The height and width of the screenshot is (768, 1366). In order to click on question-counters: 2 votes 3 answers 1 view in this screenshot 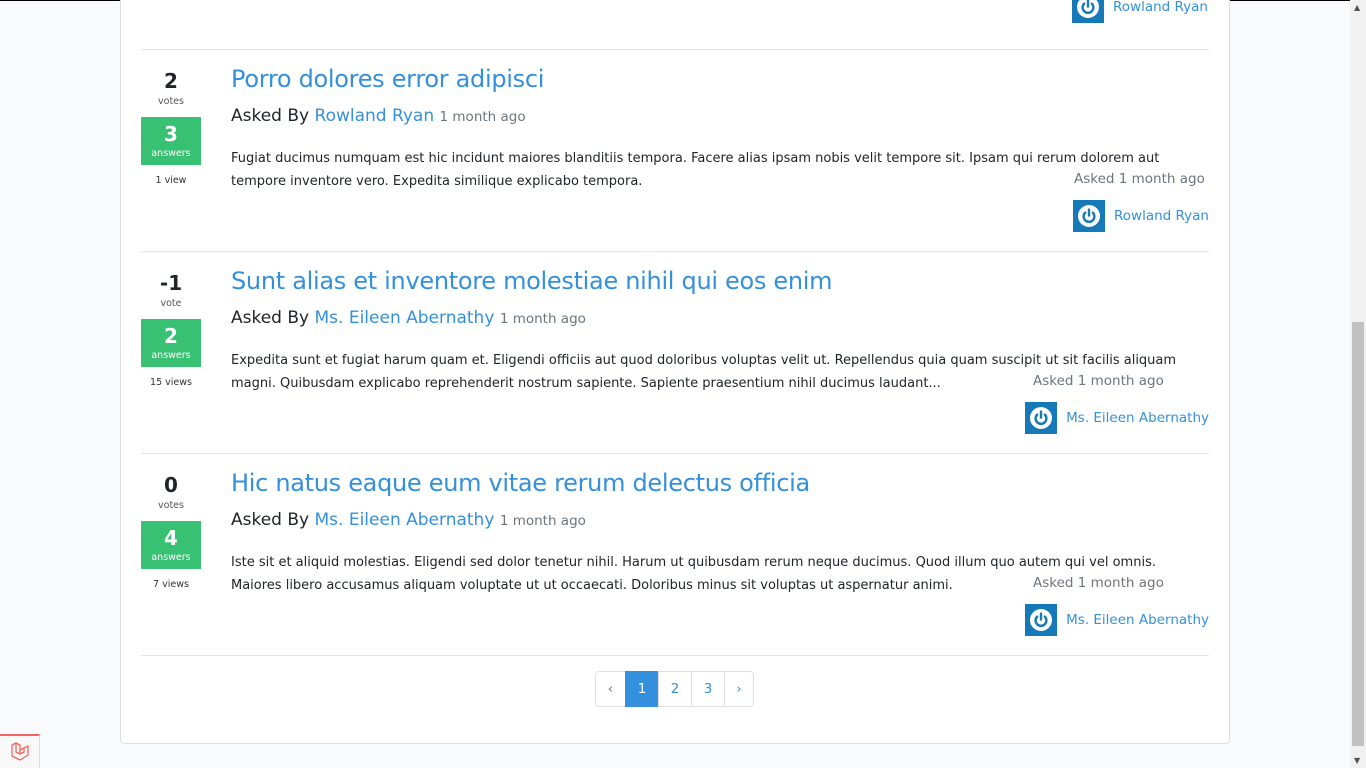, I will do `click(171, 117)`.